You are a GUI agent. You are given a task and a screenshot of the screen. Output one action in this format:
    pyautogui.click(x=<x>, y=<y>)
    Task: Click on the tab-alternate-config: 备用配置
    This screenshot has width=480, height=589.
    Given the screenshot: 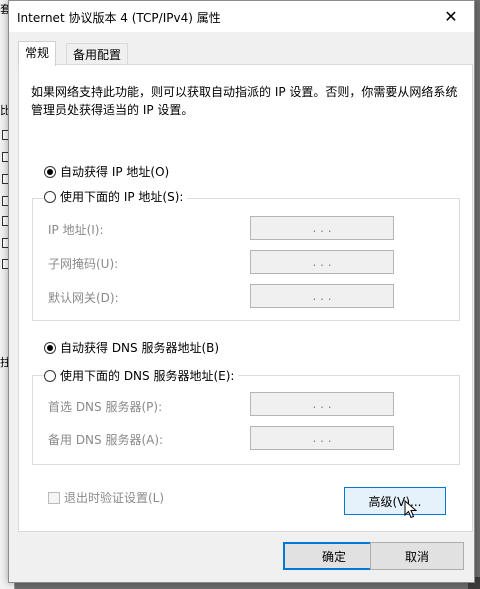 What is the action you would take?
    pyautogui.click(x=97, y=54)
    